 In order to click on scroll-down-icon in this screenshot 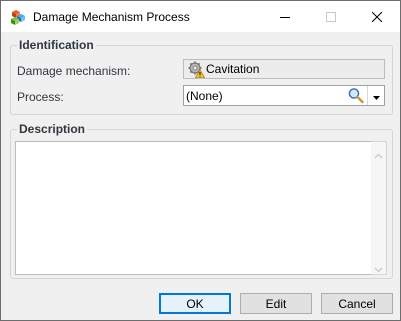, I will do `click(378, 269)`.